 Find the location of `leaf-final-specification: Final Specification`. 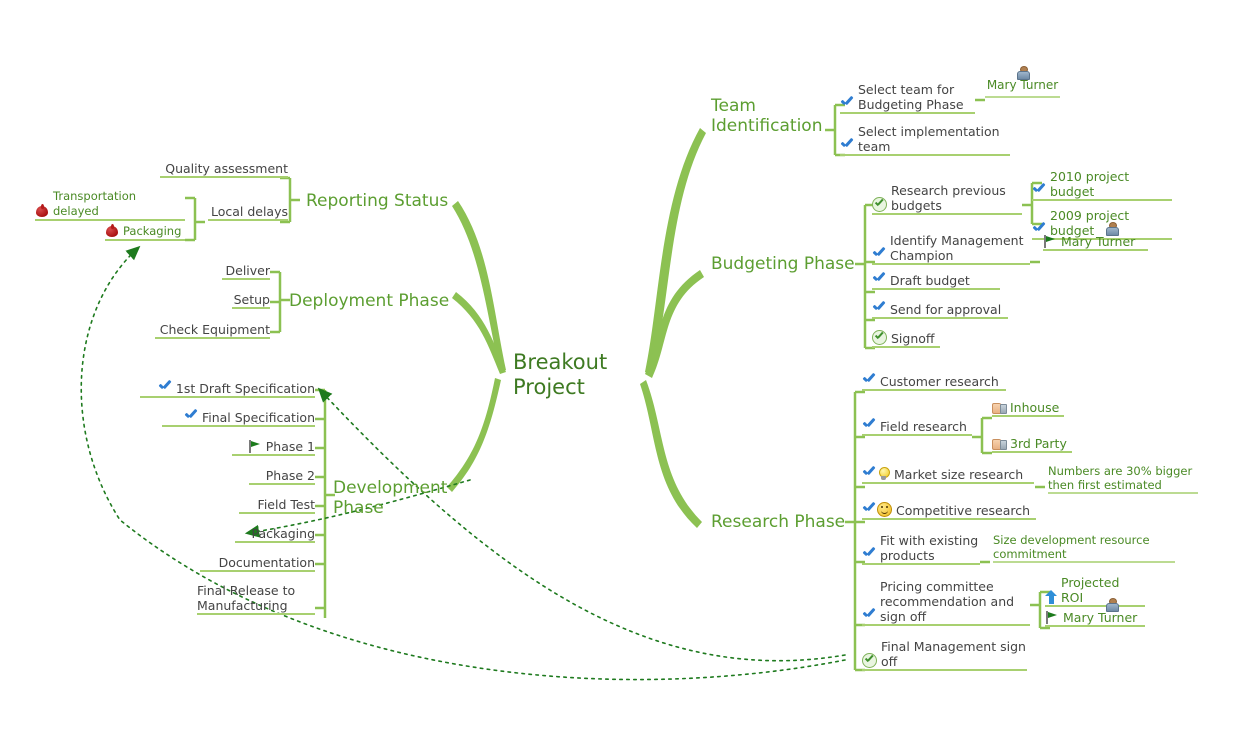

leaf-final-specification: Final Specification is located at coordinates (238, 418).